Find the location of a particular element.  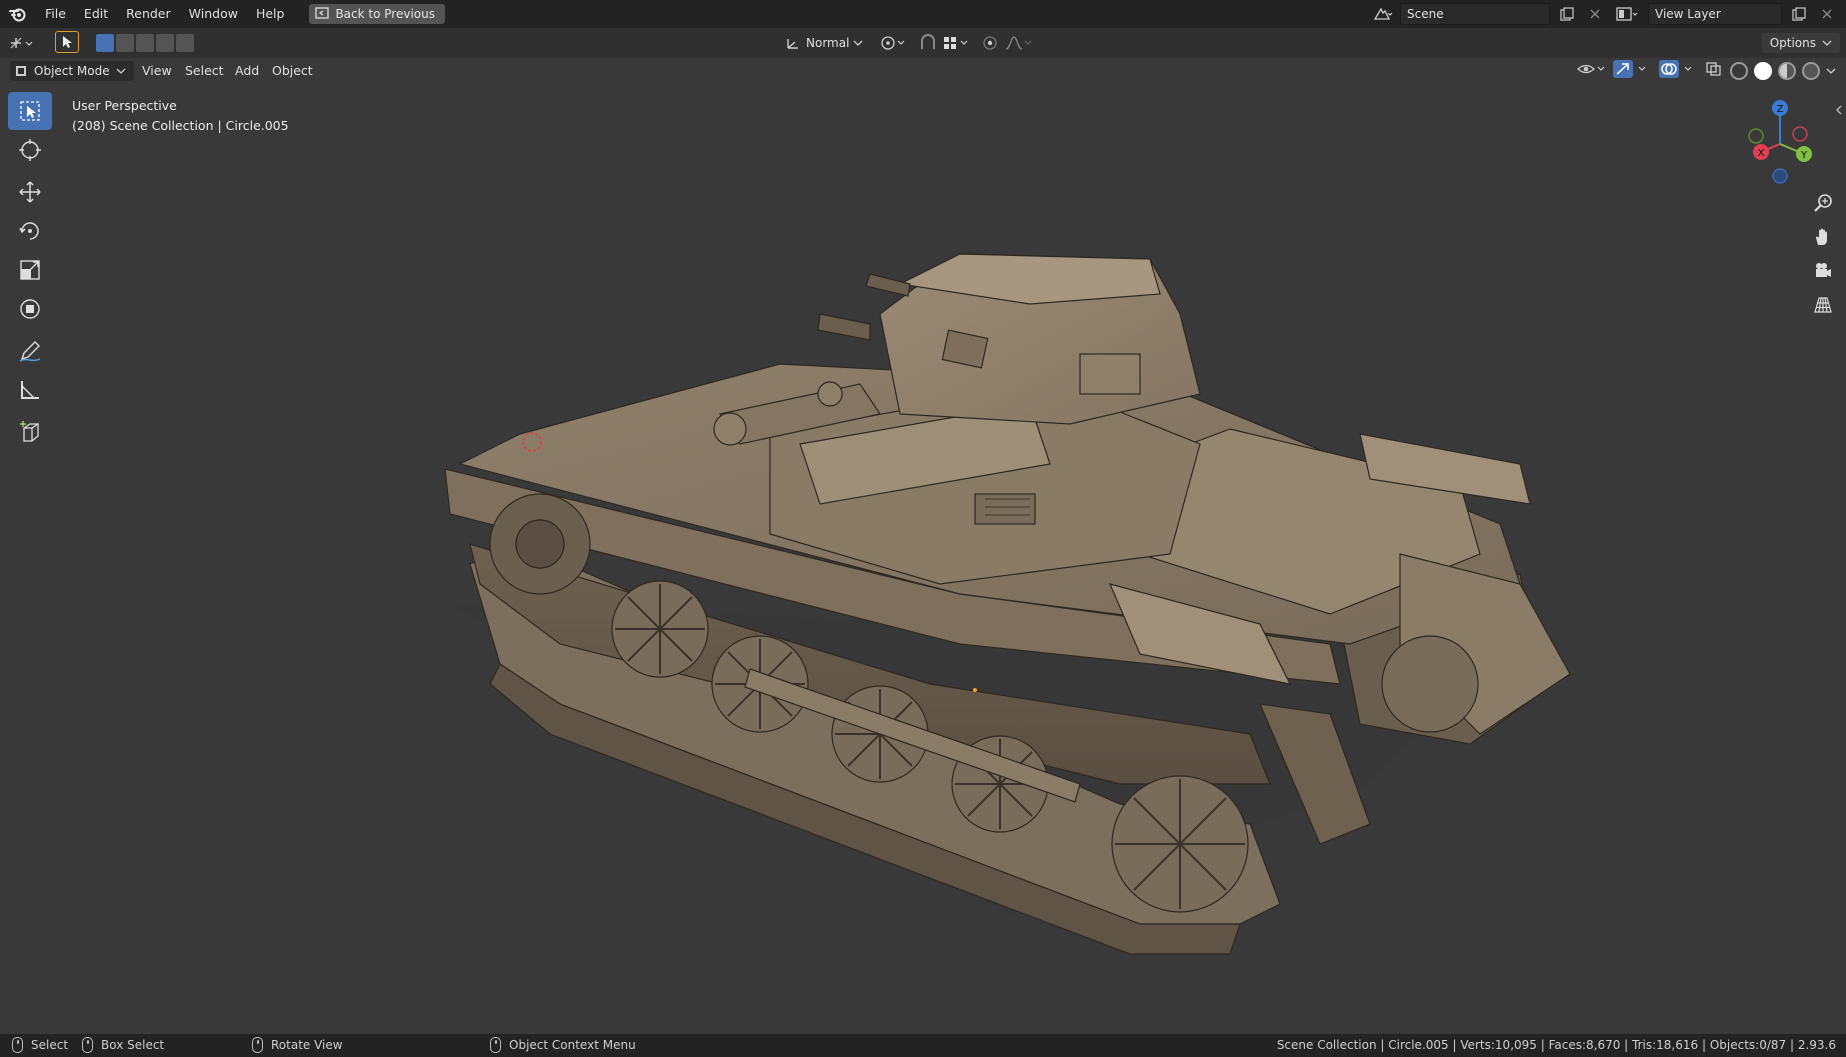

select-box-icon is located at coordinates (30, 111).